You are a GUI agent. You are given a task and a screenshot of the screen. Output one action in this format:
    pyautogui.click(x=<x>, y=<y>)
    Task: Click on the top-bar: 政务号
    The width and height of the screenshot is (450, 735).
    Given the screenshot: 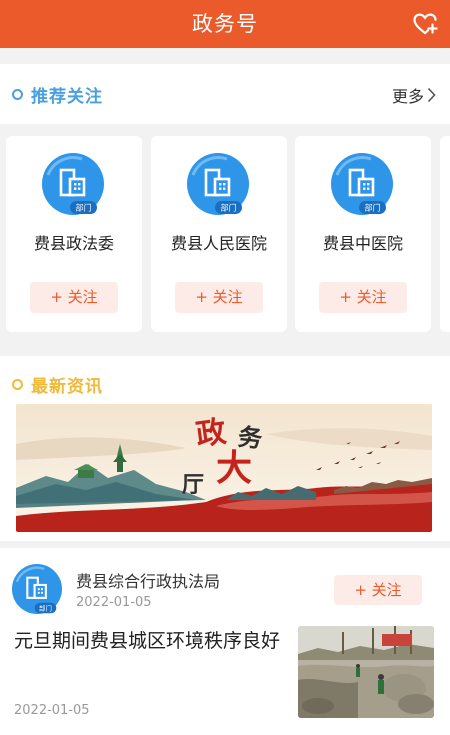 What is the action you would take?
    pyautogui.click(x=225, y=24)
    